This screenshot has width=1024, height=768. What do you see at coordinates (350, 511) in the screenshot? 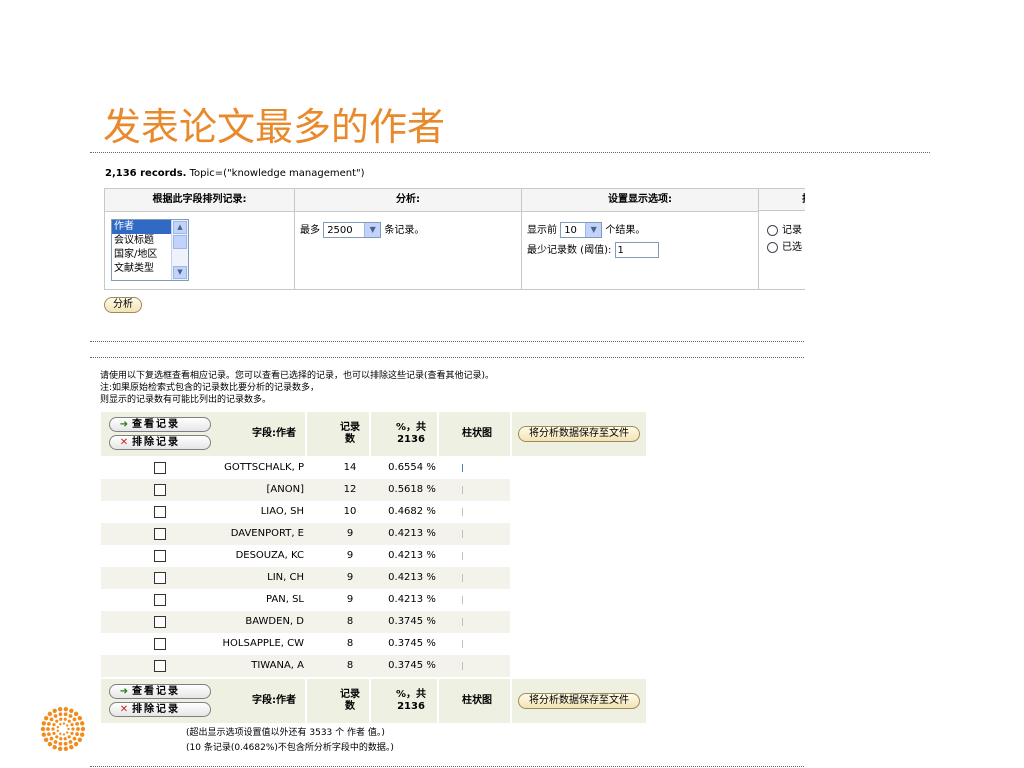
I see `record-count-value: 10` at bounding box center [350, 511].